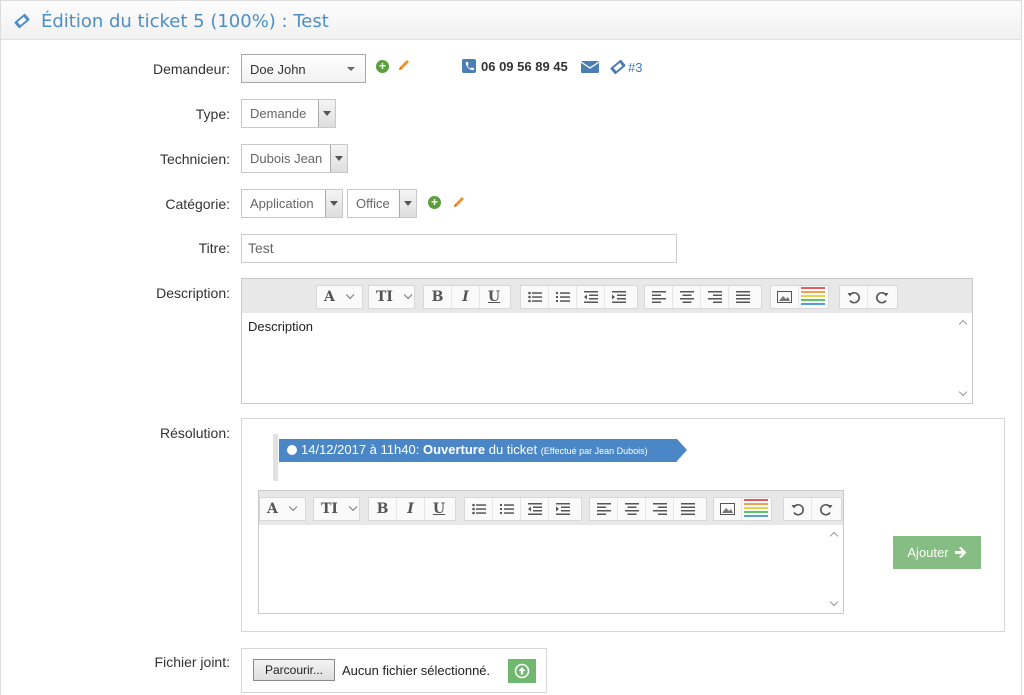 The height and width of the screenshot is (695, 1024). What do you see at coordinates (960, 552) in the screenshot?
I see `arrow-right-icon` at bounding box center [960, 552].